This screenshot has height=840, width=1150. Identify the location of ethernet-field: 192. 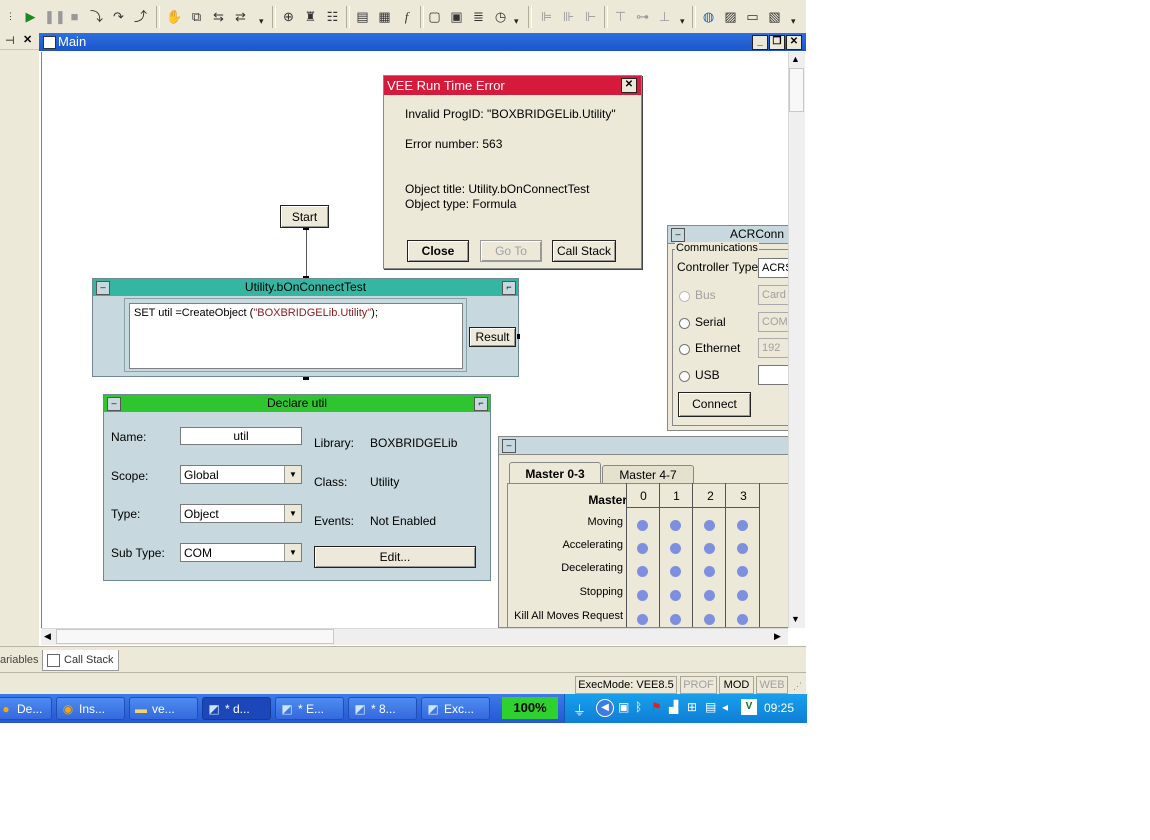
(773, 348).